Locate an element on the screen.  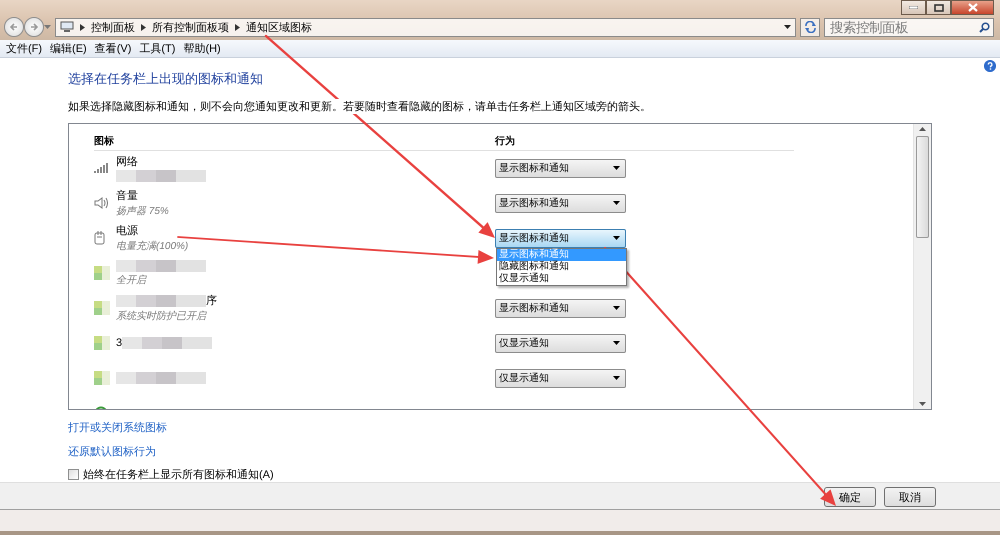
maximize-button is located at coordinates (938, 7).